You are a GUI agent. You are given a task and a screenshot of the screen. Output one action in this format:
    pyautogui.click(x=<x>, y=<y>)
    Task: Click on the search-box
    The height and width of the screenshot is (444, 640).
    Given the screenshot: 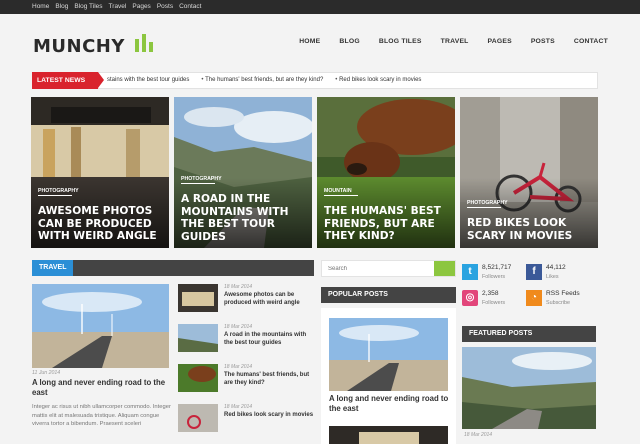 What is the action you would take?
    pyautogui.click(x=388, y=268)
    